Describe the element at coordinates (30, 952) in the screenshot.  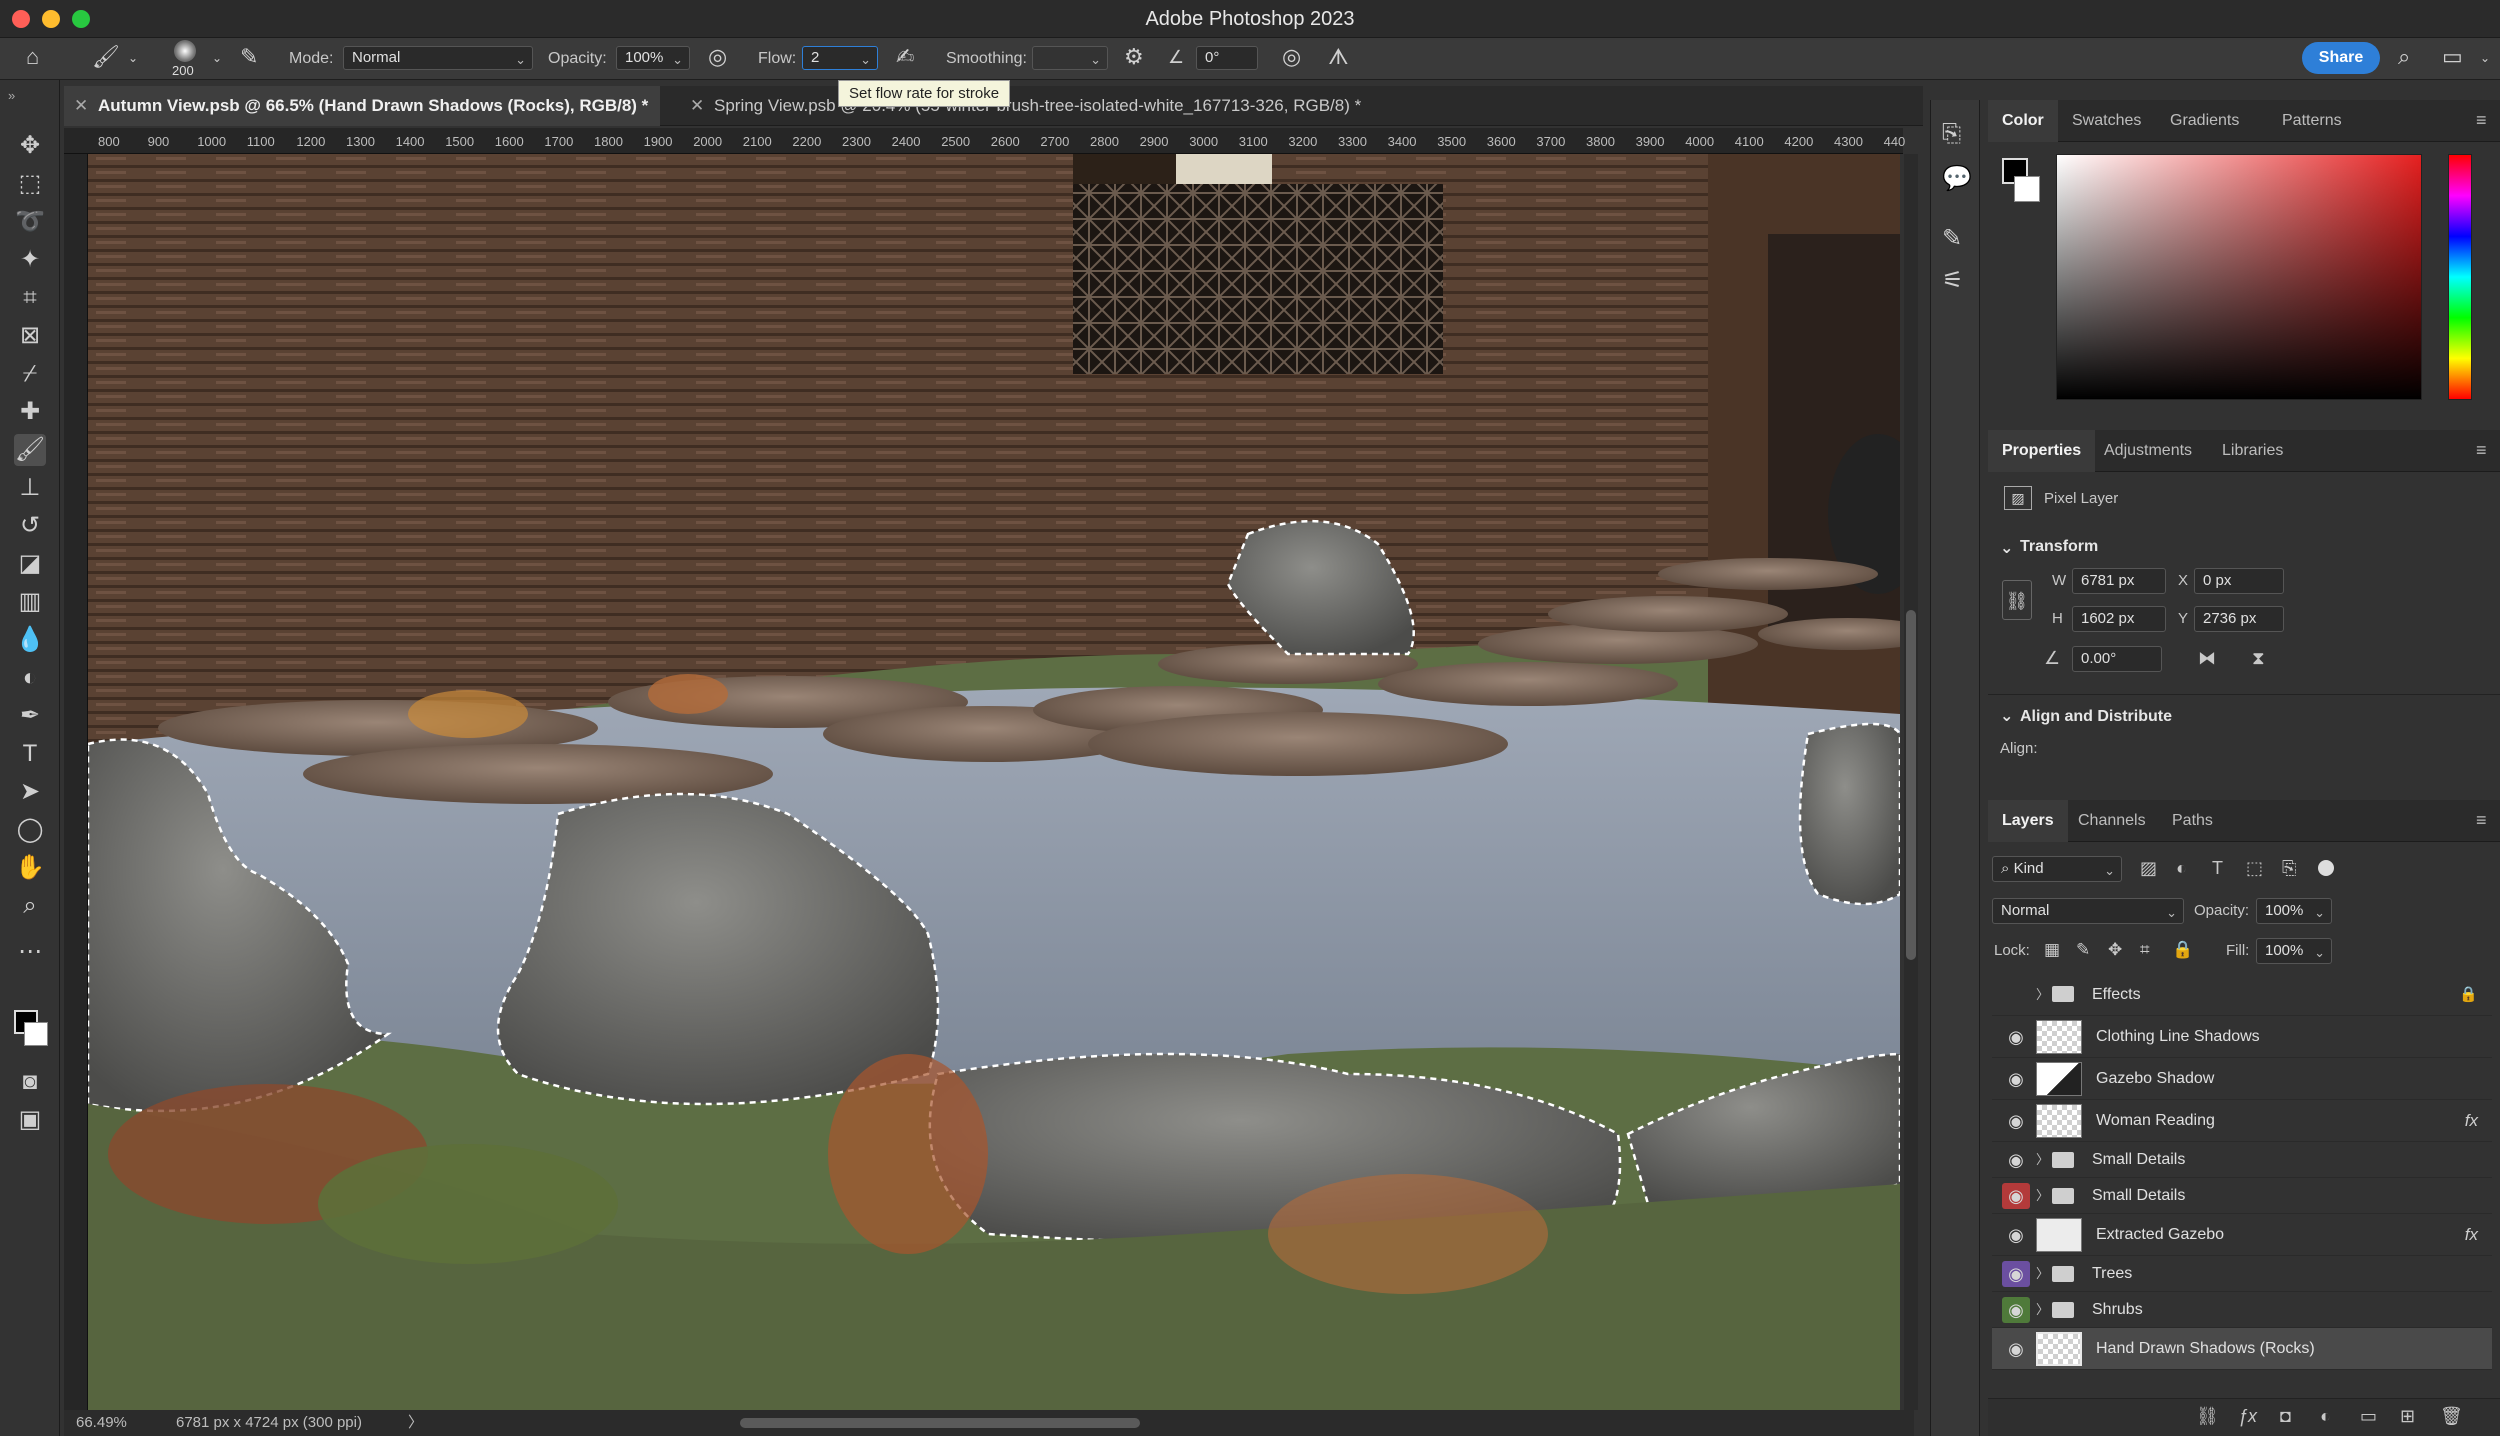
I see `more-tools-icon: ⋯` at that location.